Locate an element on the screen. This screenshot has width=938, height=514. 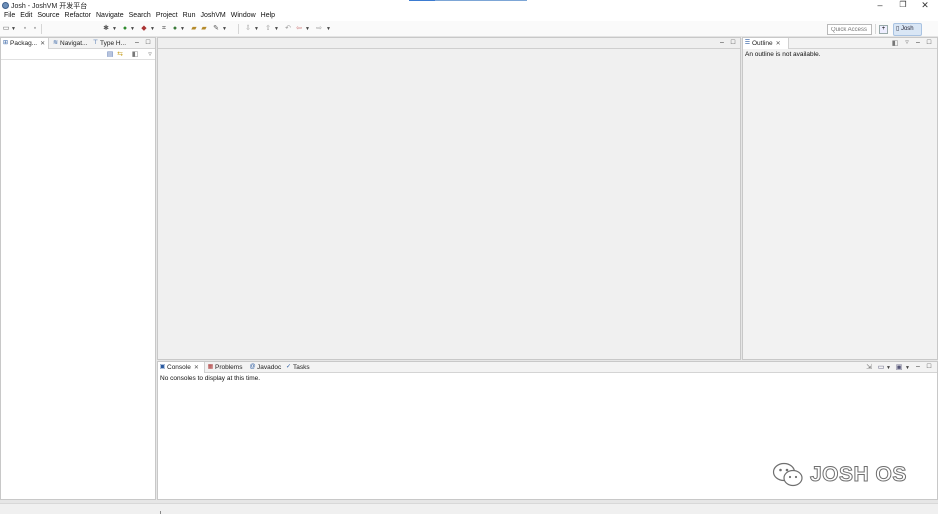
console-message: No consoles to display at this time. is located at coordinates (210, 378).